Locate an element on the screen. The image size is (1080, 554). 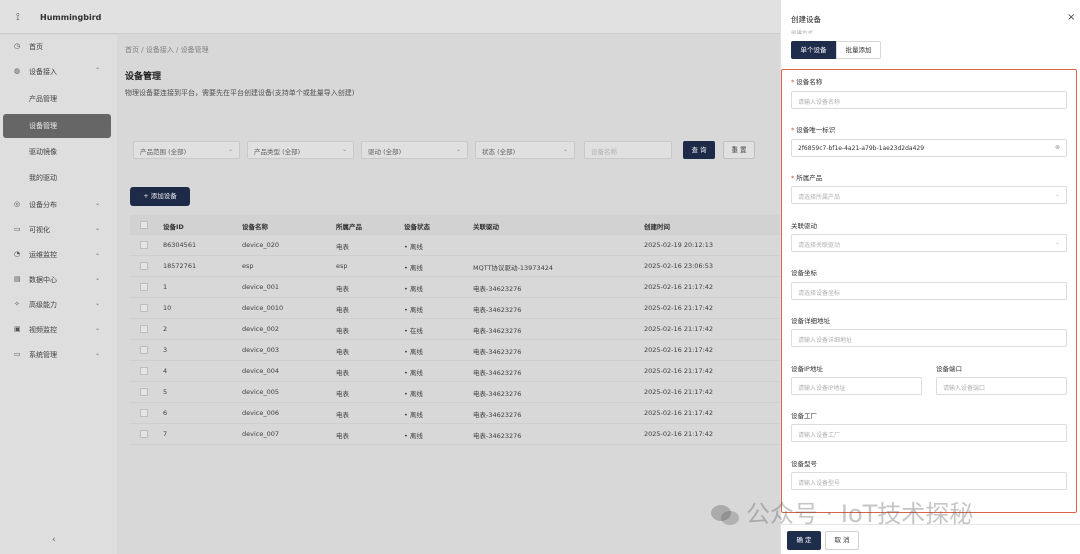
coordinate-input: 请选择设备坐标 is located at coordinates (929, 291).